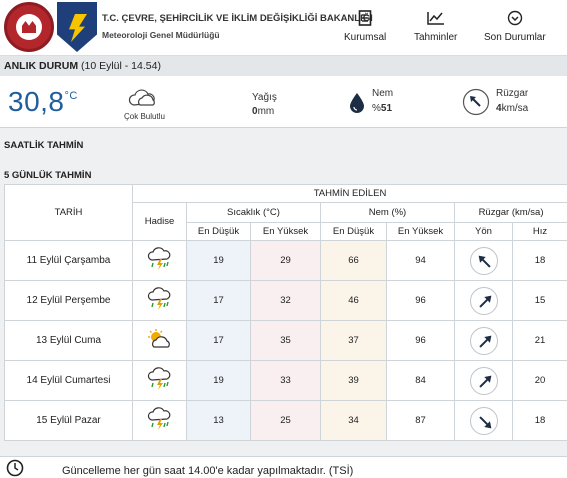 This screenshot has height=478, width=567. What do you see at coordinates (68, 340) in the screenshot?
I see `forecast-date: 13 Eylül Cuma` at bounding box center [68, 340].